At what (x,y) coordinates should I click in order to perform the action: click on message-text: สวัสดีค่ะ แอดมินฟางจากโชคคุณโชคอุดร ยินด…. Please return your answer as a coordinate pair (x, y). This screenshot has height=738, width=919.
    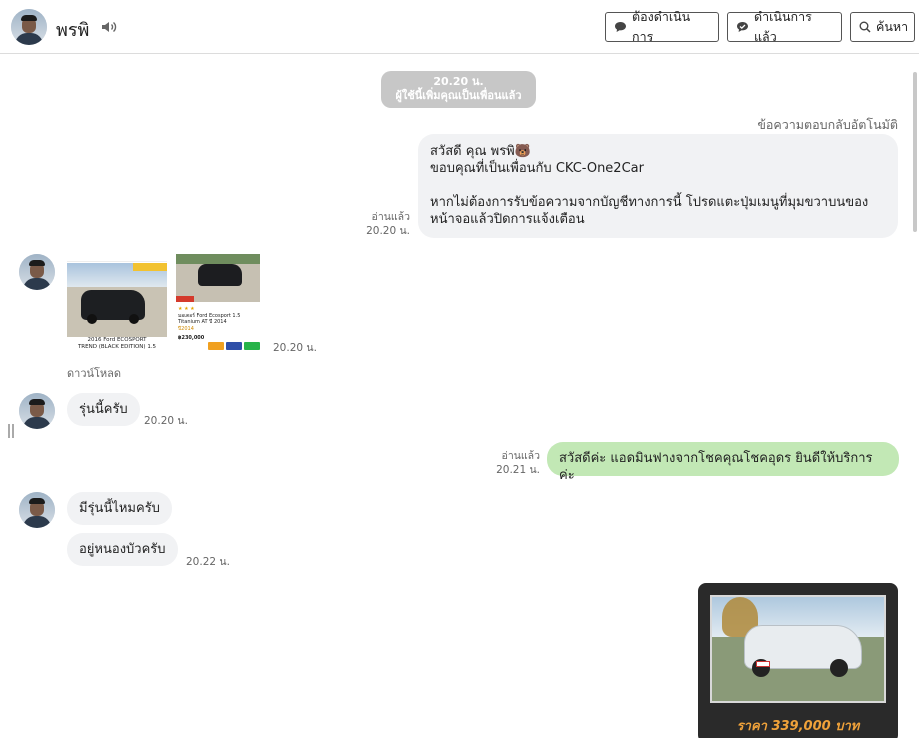
    Looking at the image, I should click on (716, 467).